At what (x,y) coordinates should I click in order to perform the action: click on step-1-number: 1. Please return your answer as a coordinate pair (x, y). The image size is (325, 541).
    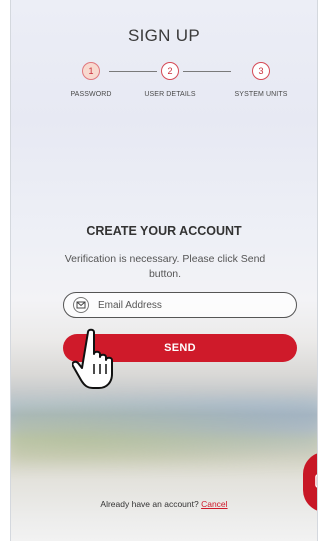
    Looking at the image, I should click on (91, 71).